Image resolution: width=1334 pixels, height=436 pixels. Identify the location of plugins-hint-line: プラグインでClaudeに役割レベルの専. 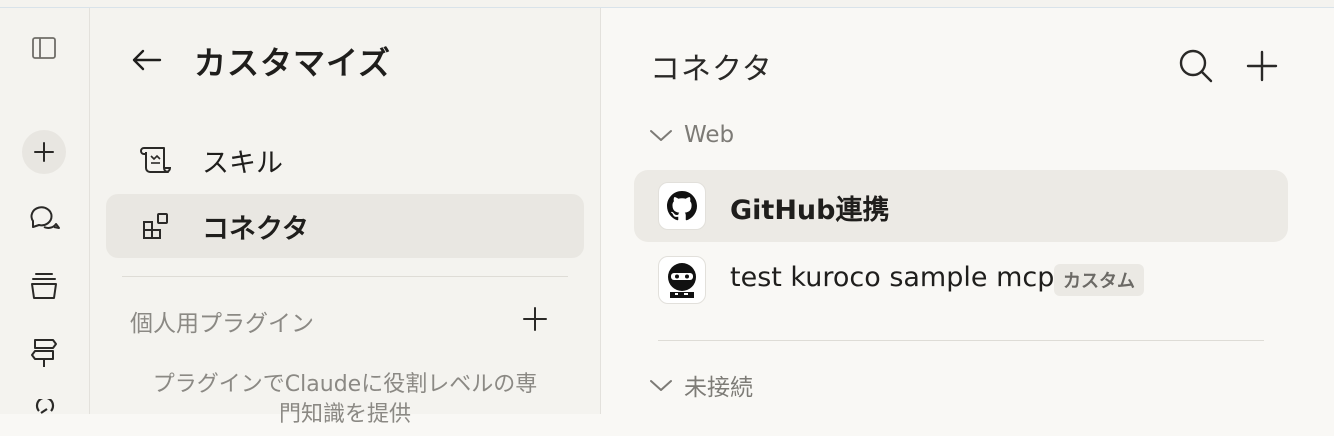
(345, 384).